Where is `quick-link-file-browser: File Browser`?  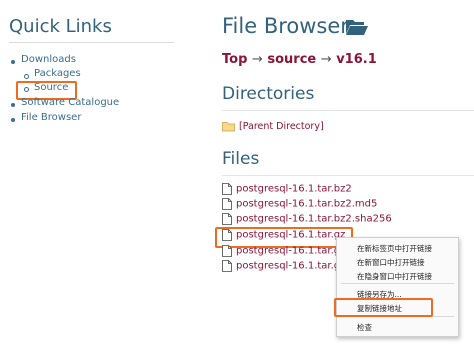
quick-link-file-browser: File Browser is located at coordinates (51, 117).